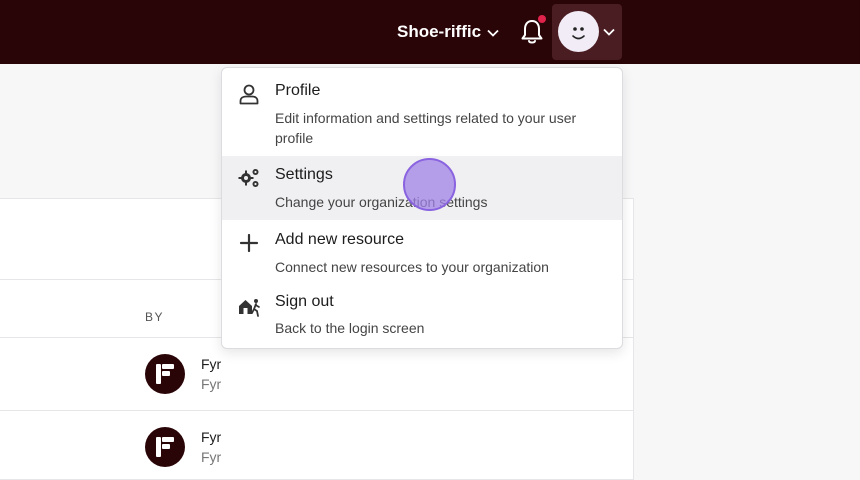 The width and height of the screenshot is (860, 480). I want to click on plus-icon, so click(249, 243).